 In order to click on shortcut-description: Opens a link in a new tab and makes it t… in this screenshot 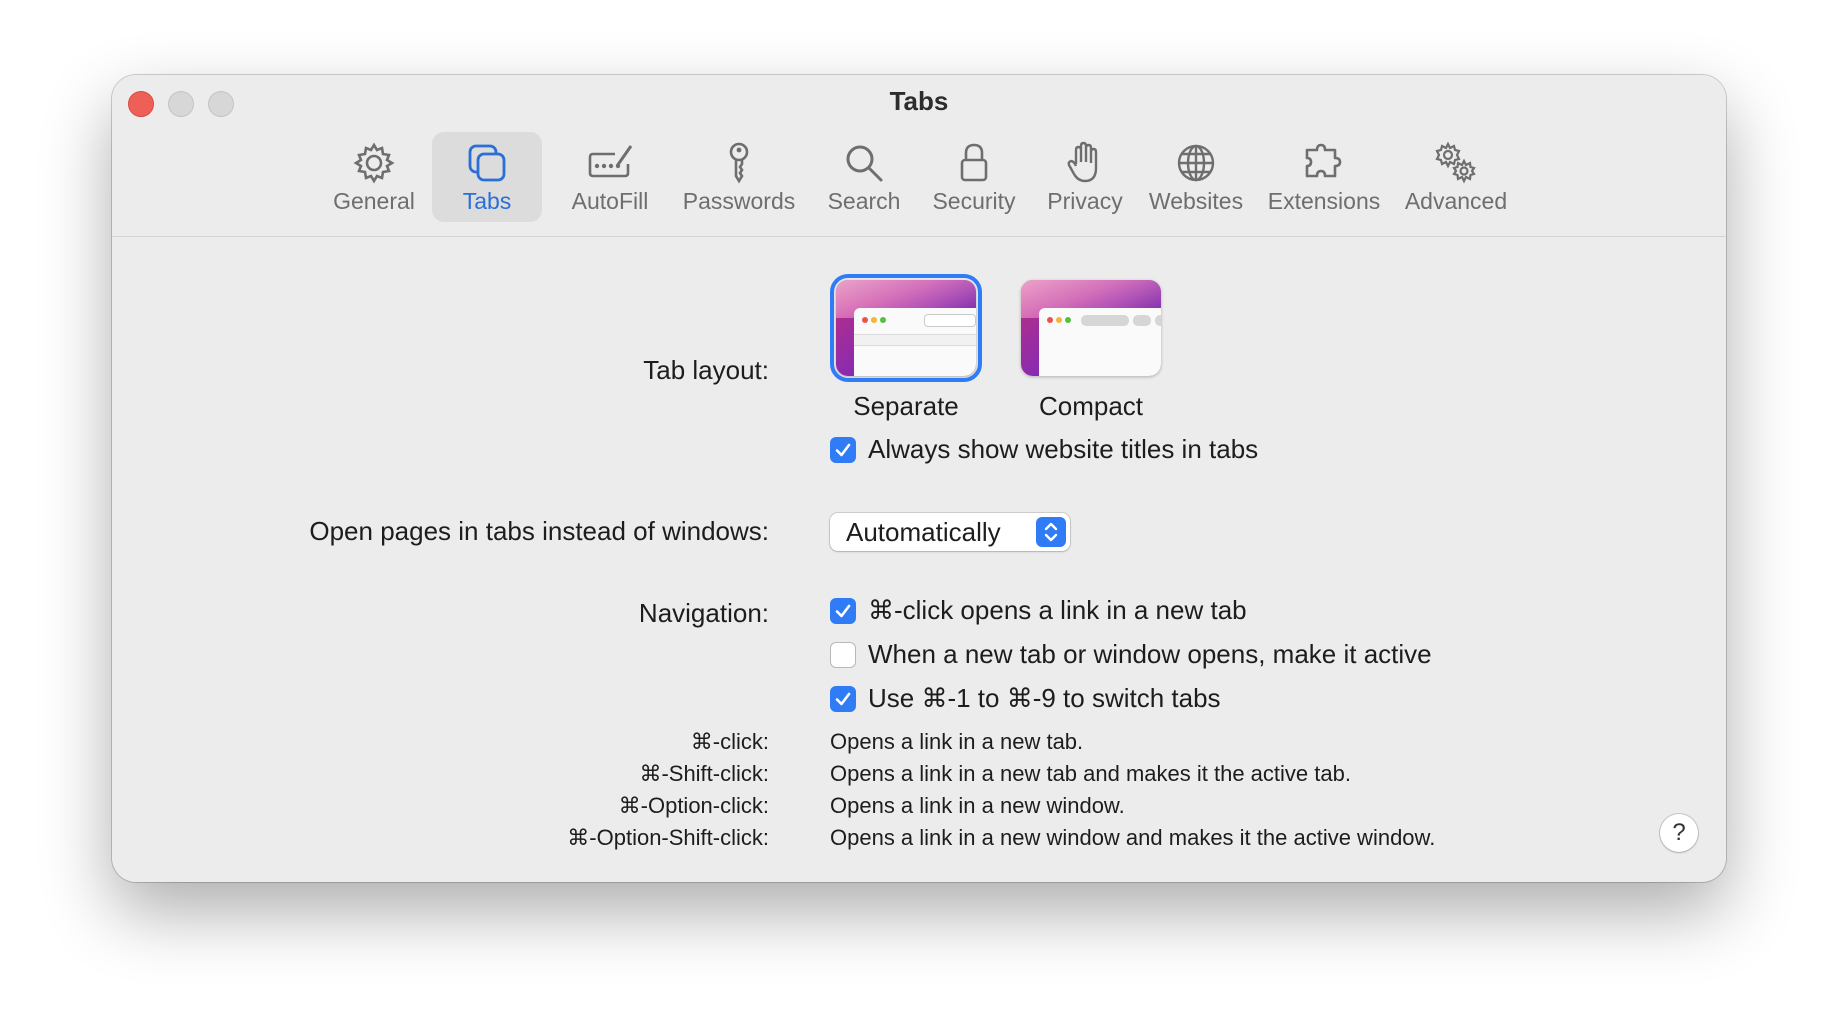, I will do `click(1090, 773)`.